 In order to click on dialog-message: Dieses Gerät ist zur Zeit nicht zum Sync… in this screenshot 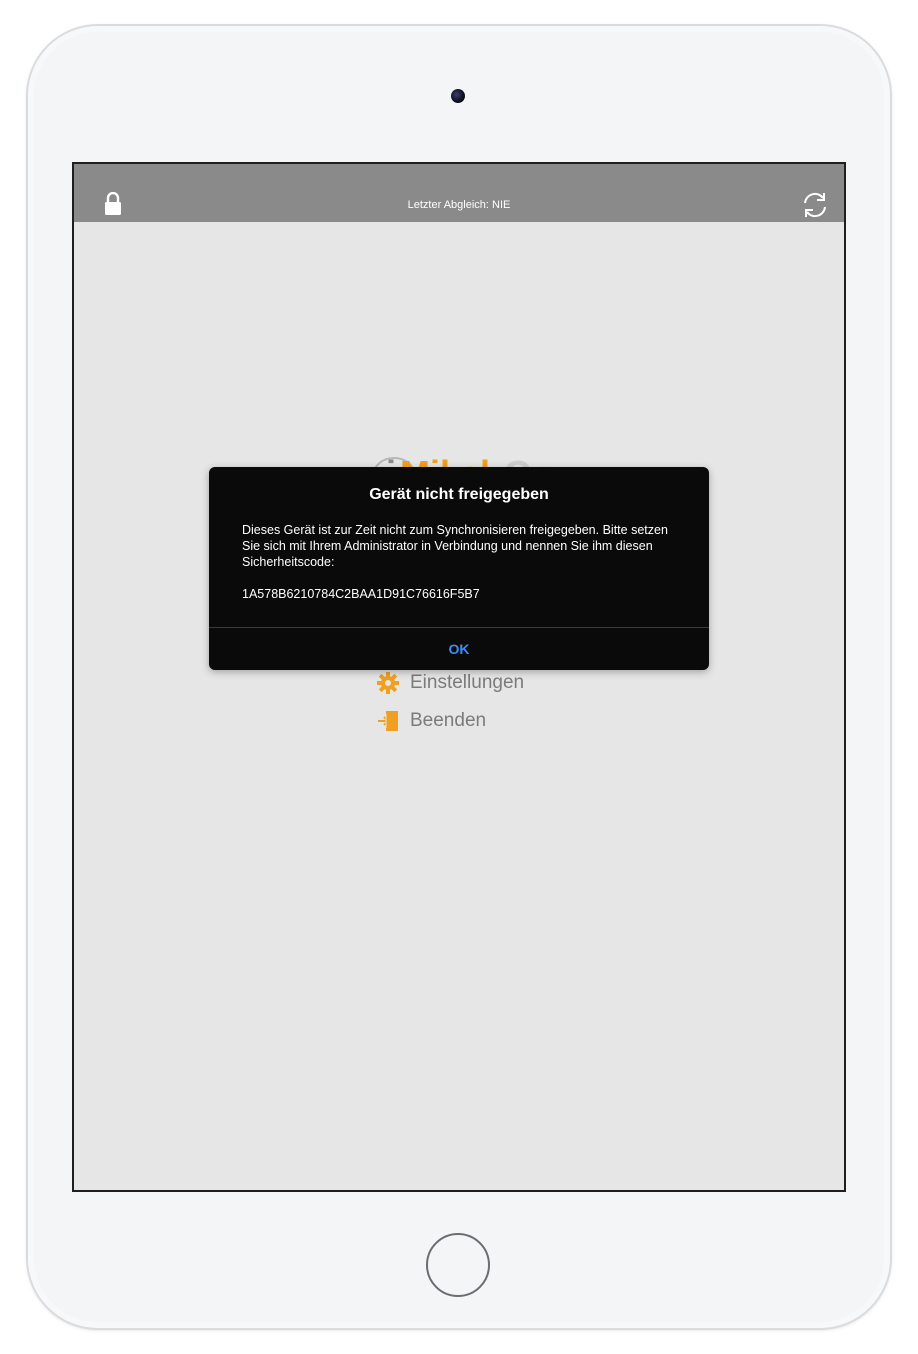, I will do `click(455, 562)`.